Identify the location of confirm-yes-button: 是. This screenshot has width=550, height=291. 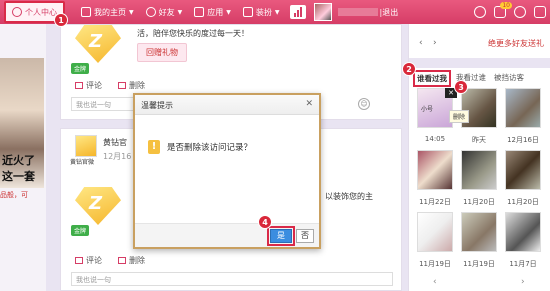
(281, 236).